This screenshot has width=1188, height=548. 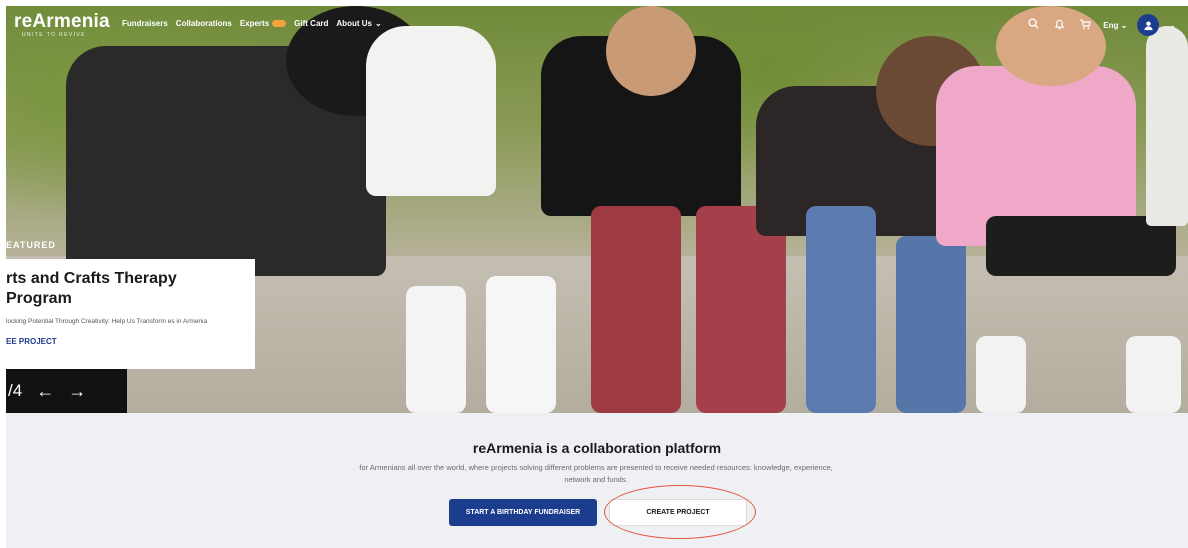 I want to click on nav-item-label: Experts, so click(x=254, y=23).